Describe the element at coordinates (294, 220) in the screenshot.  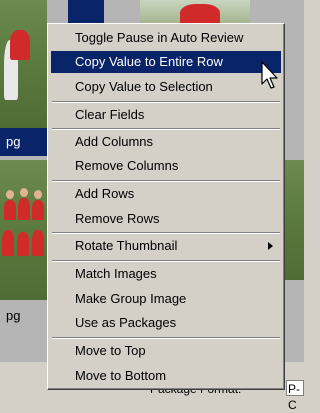
I see `thumbnail-right-edge` at that location.